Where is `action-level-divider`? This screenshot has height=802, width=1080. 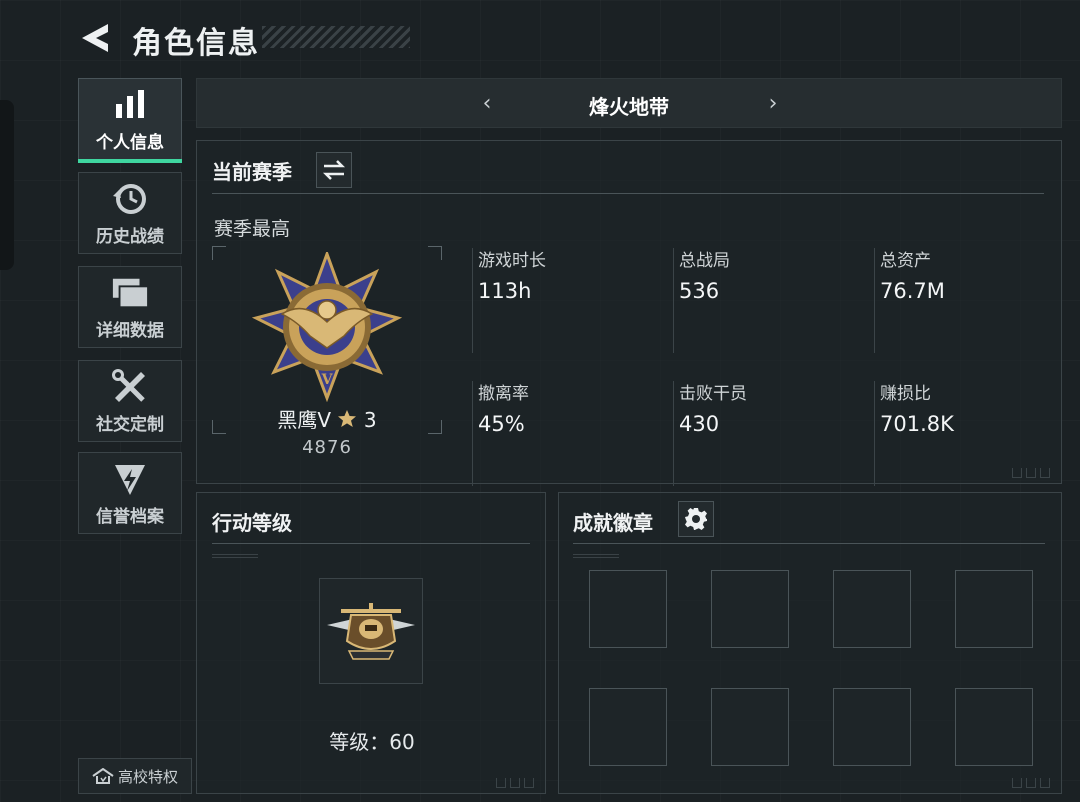
action-level-divider is located at coordinates (371, 543).